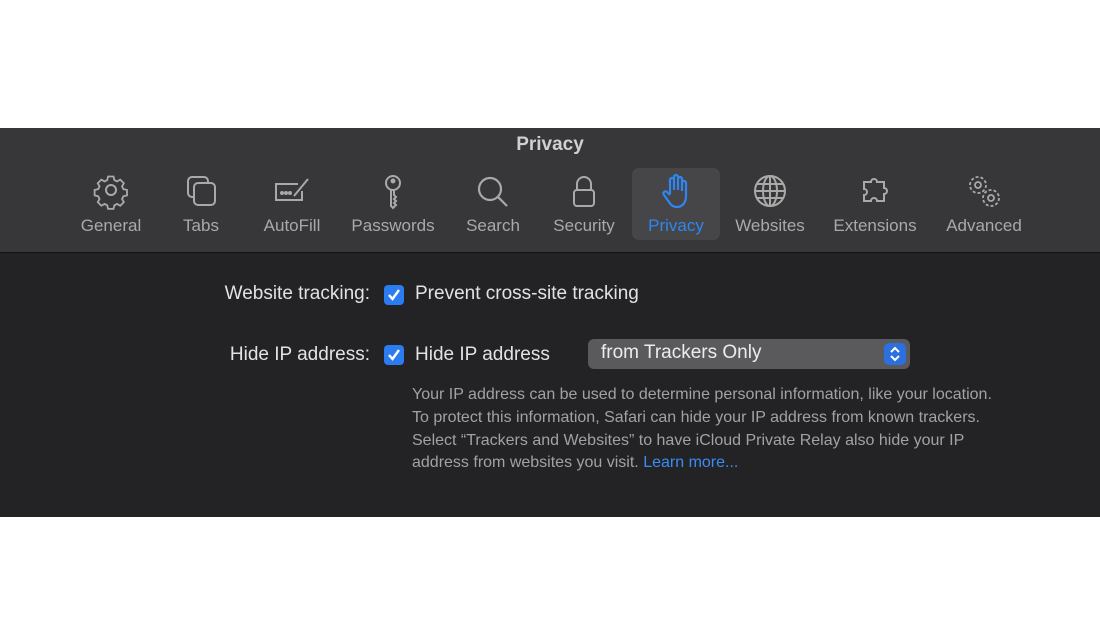  Describe the element at coordinates (550, 144) in the screenshot. I see `window-title: Privacy` at that location.